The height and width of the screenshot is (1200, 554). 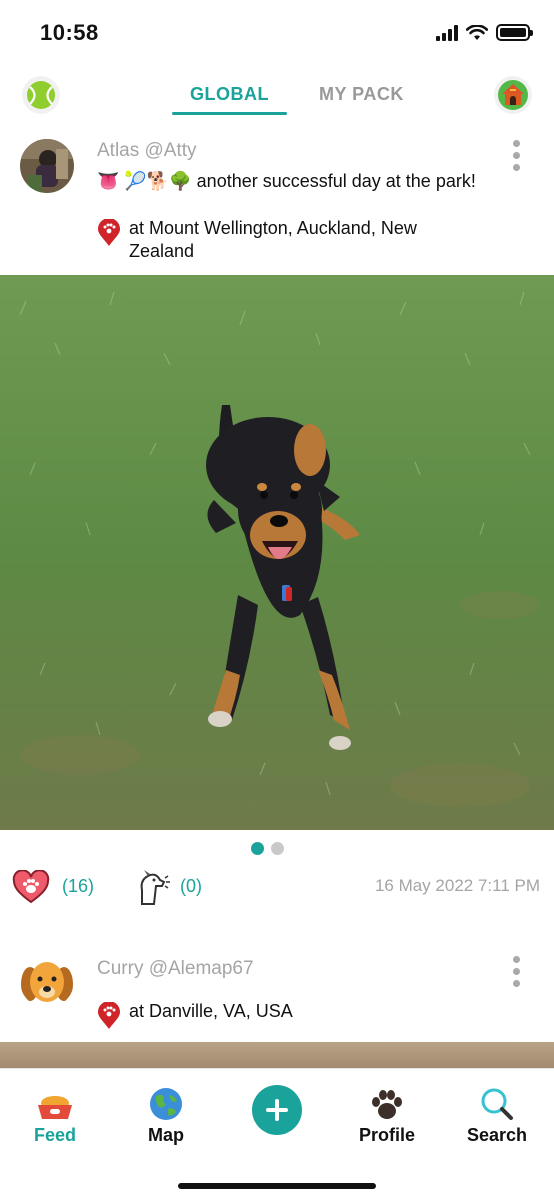 What do you see at coordinates (211, 1011) in the screenshot?
I see `location-text: at Danville, VA, USA` at bounding box center [211, 1011].